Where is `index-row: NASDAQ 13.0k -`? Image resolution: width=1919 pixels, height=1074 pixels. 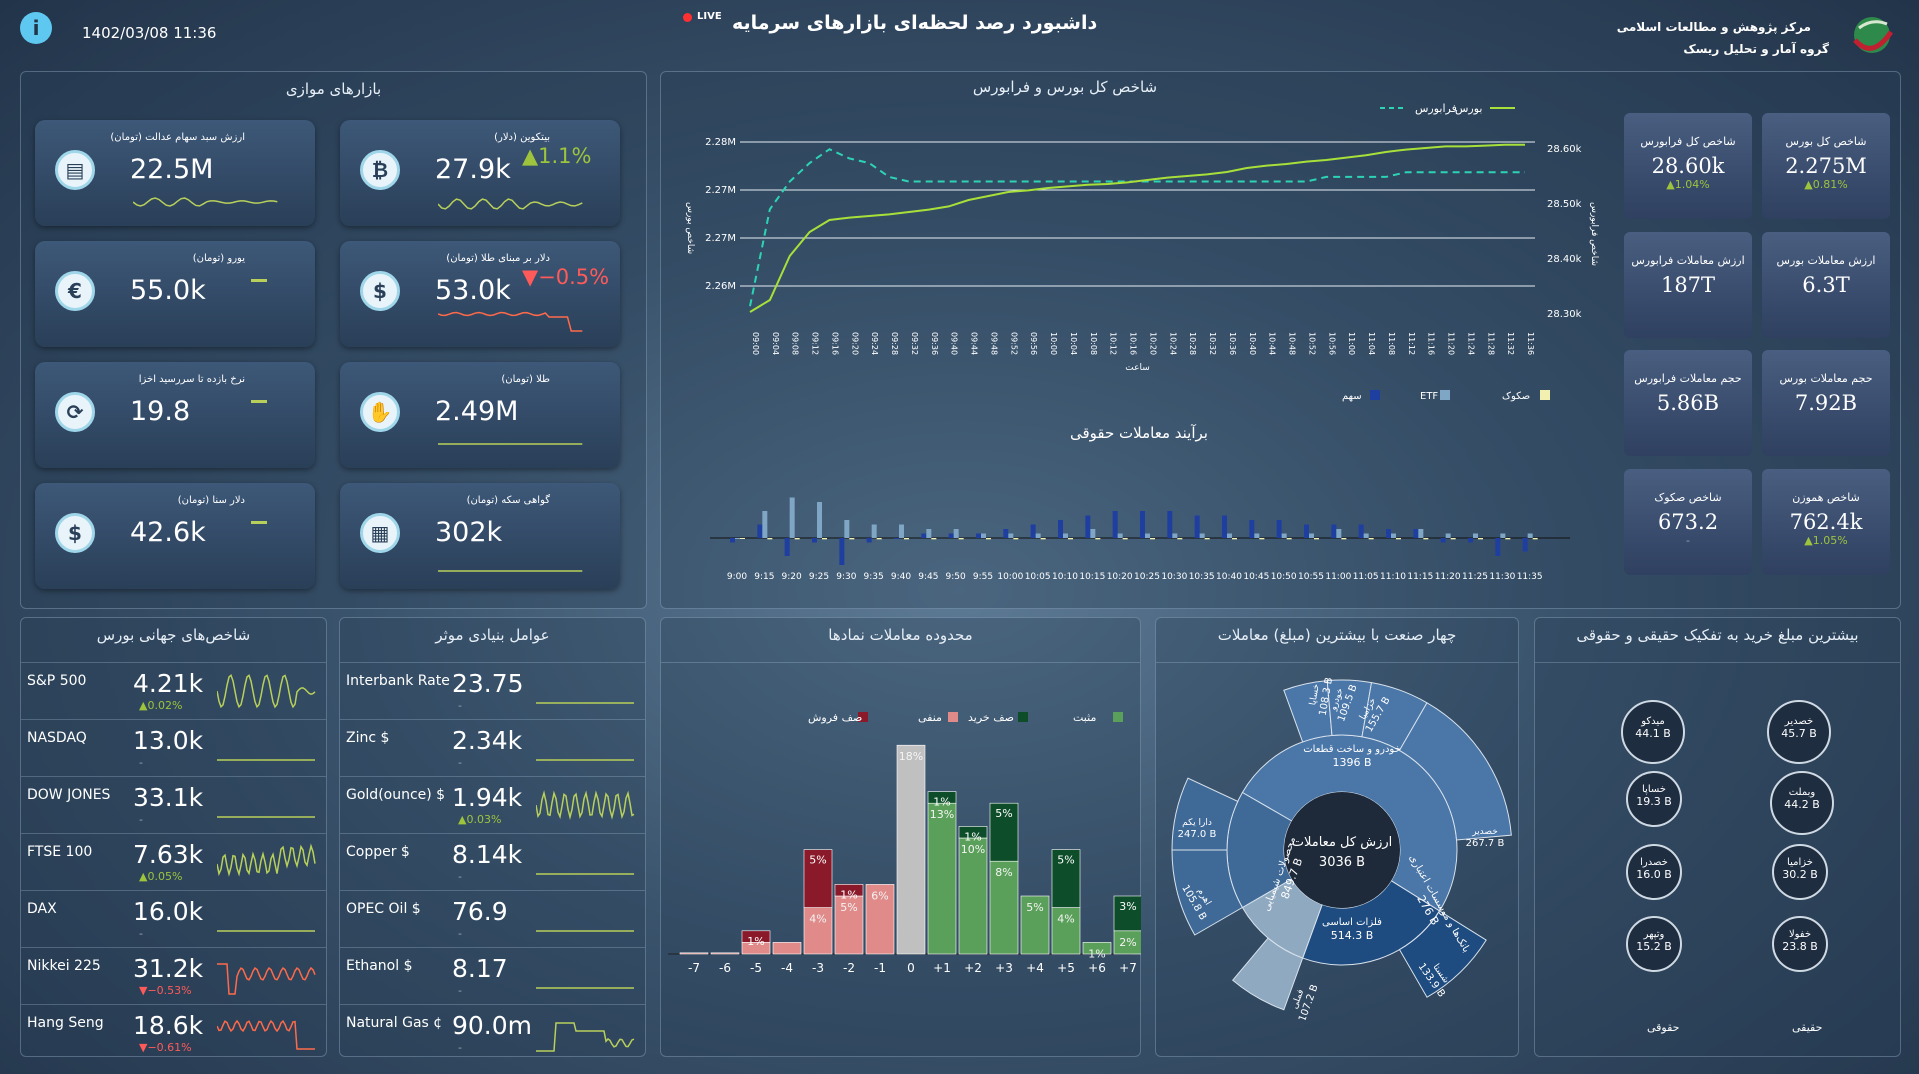
index-row: NASDAQ 13.0k - is located at coordinates (173, 747).